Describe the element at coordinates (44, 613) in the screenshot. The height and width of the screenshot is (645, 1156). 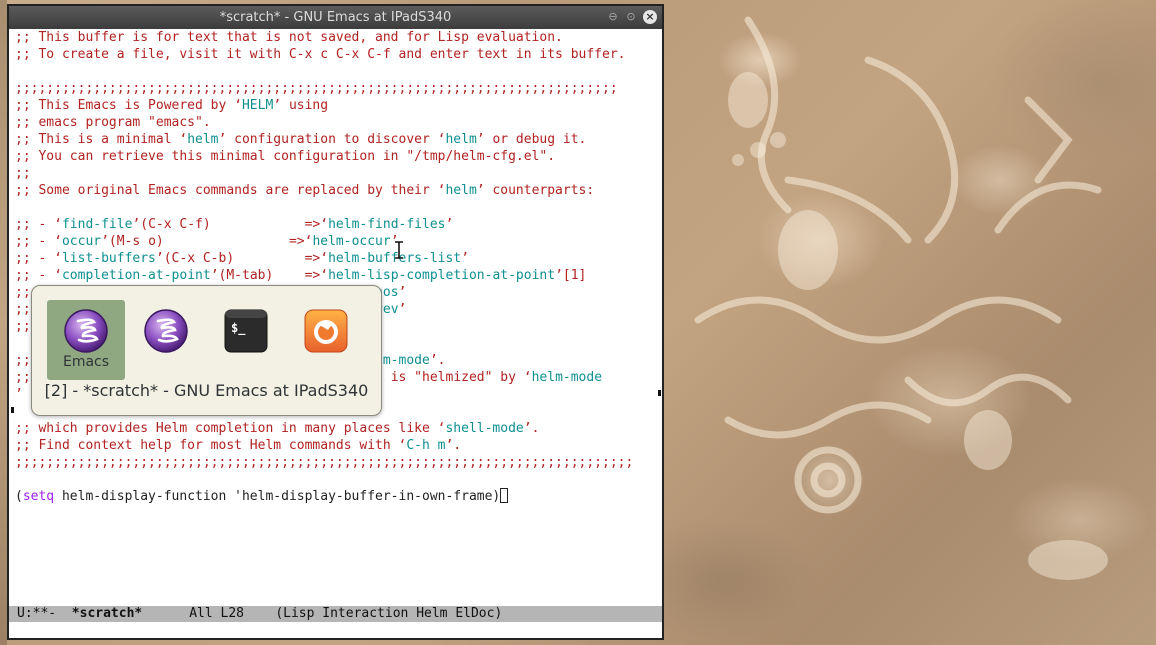
I see `modeline-status: U:**-` at that location.